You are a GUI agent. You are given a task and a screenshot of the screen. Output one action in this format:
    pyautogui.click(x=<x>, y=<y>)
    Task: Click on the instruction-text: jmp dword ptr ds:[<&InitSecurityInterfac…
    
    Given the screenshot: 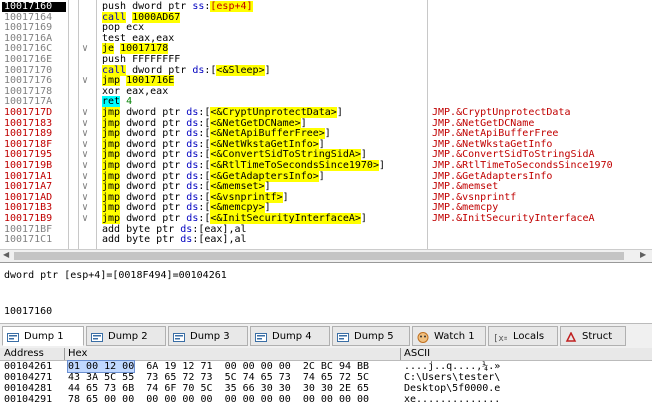 What is the action you would take?
    pyautogui.click(x=234, y=218)
    